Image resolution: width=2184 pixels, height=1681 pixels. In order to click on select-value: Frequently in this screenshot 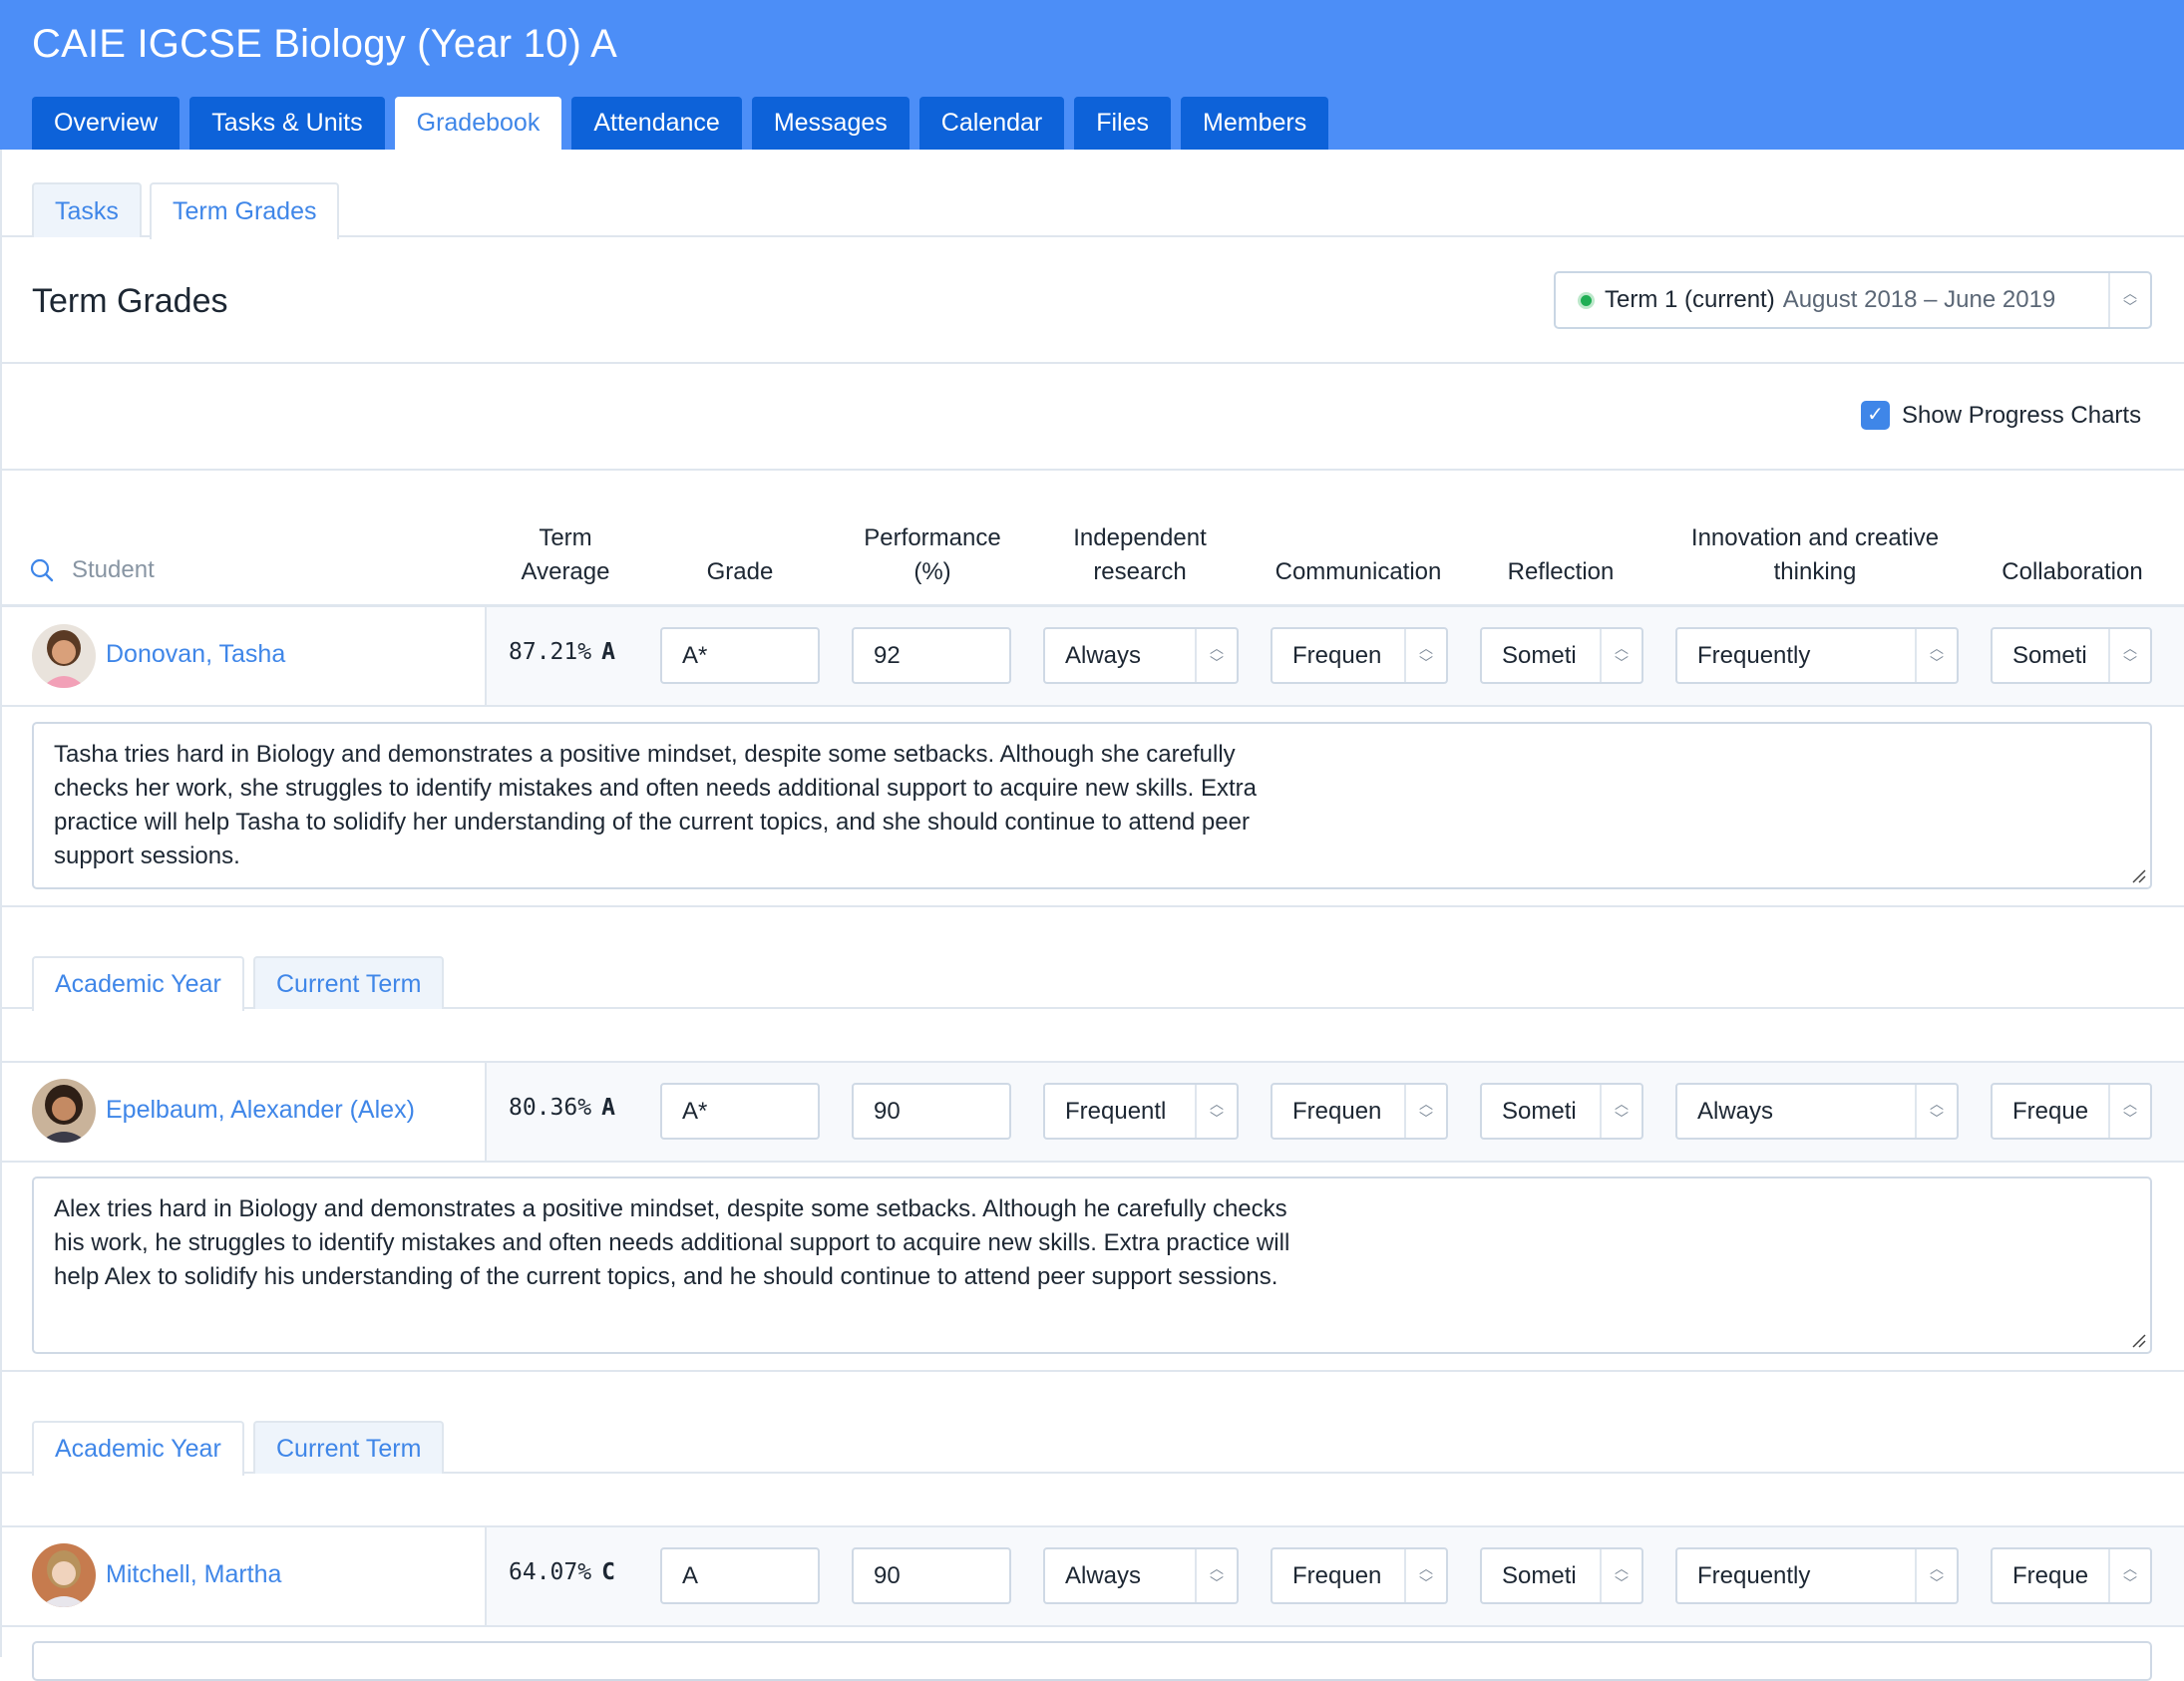, I will do `click(1754, 655)`.